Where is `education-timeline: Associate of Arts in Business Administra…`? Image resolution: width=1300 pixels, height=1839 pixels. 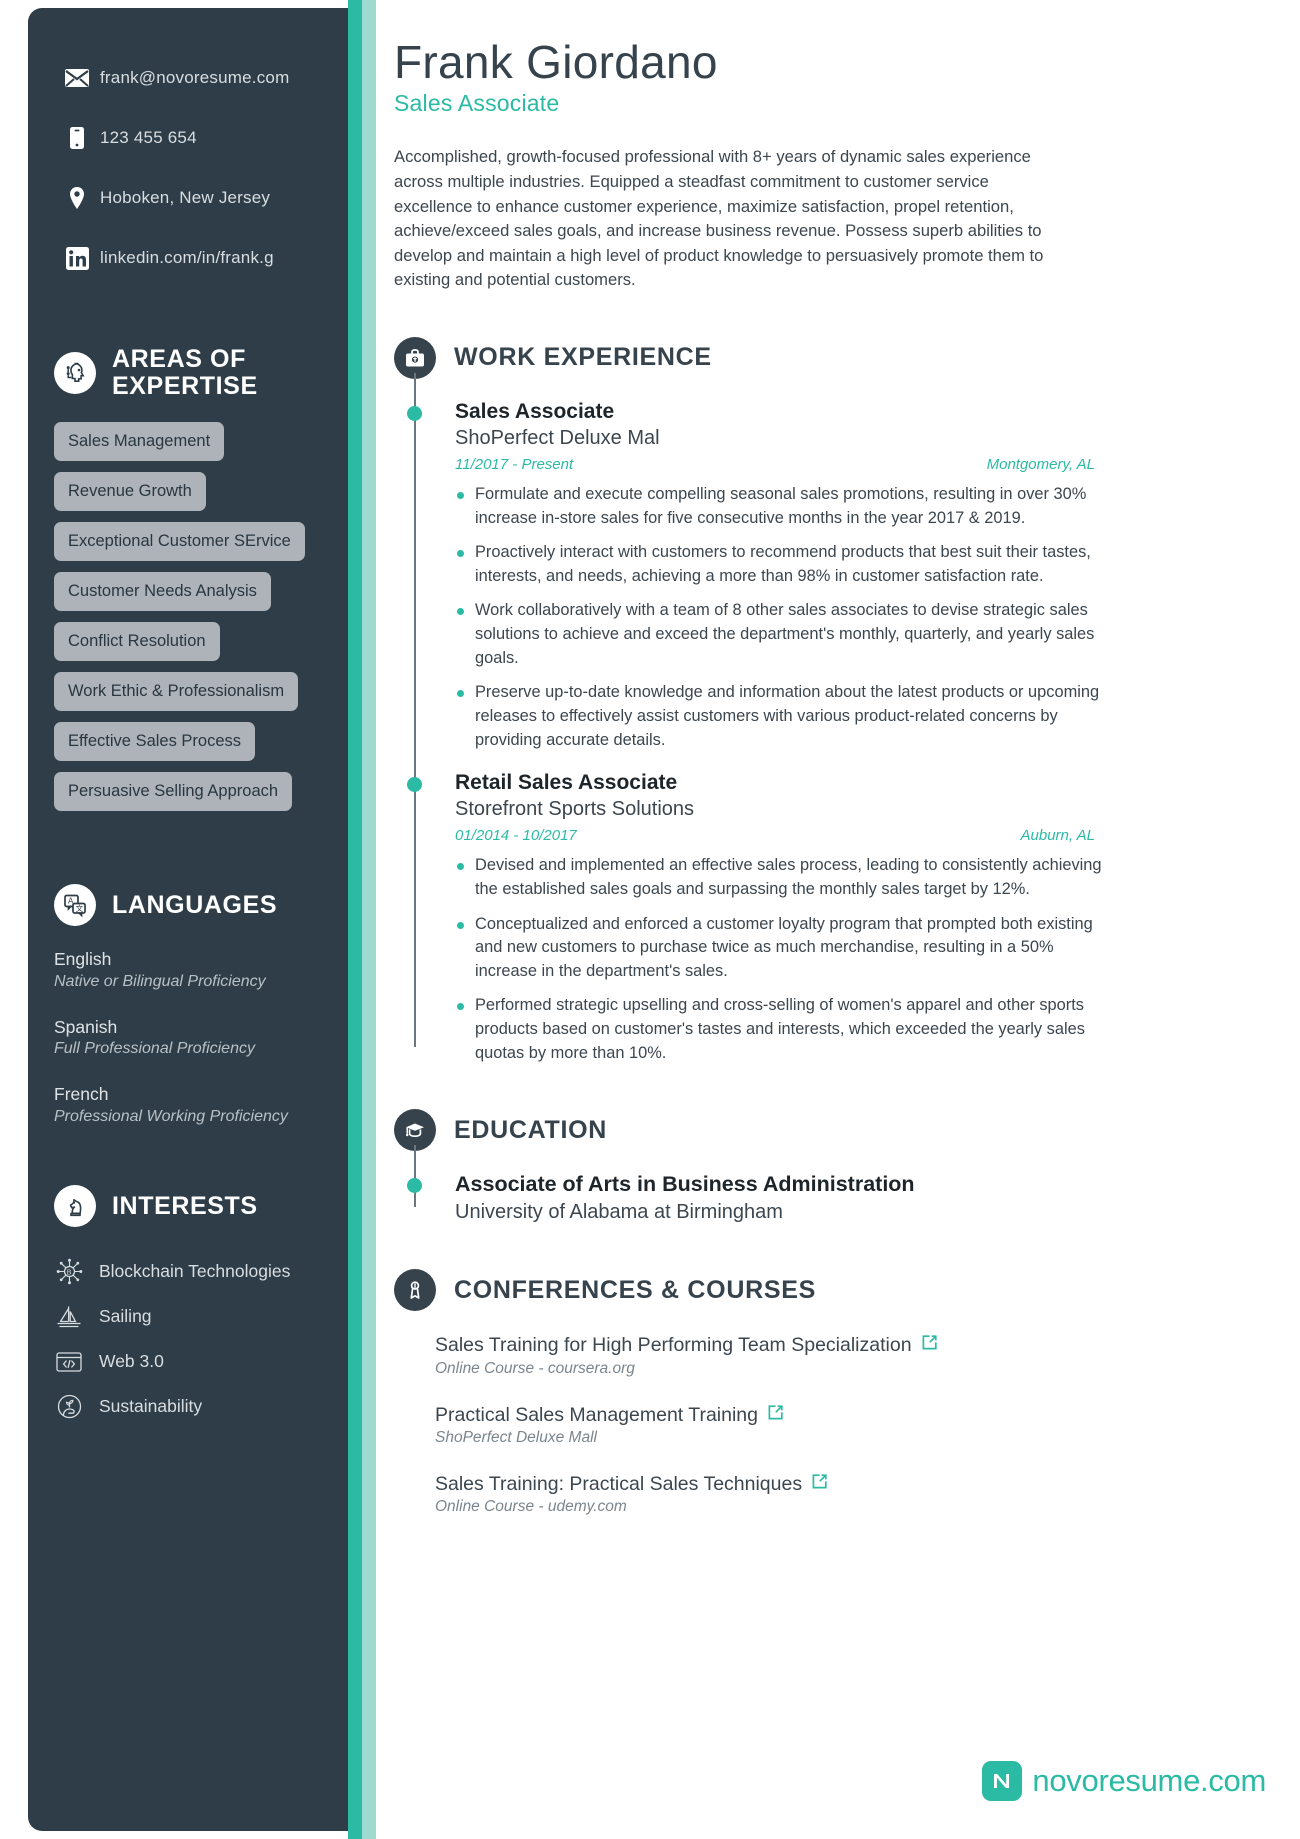 education-timeline: Associate of Arts in Business Administra… is located at coordinates (840, 1185).